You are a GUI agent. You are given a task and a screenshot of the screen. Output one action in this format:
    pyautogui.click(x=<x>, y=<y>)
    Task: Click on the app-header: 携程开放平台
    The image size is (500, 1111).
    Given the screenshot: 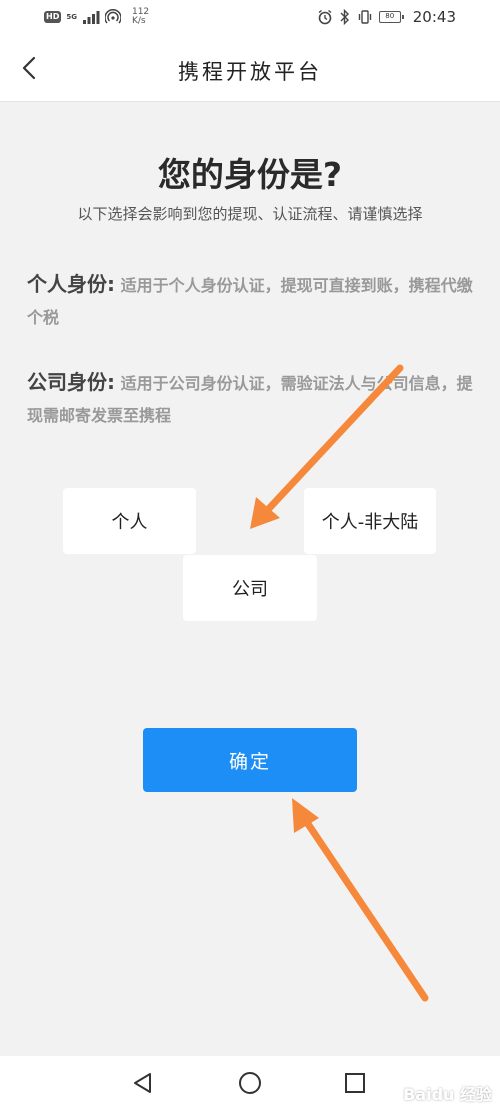 What is the action you would take?
    pyautogui.click(x=250, y=69)
    